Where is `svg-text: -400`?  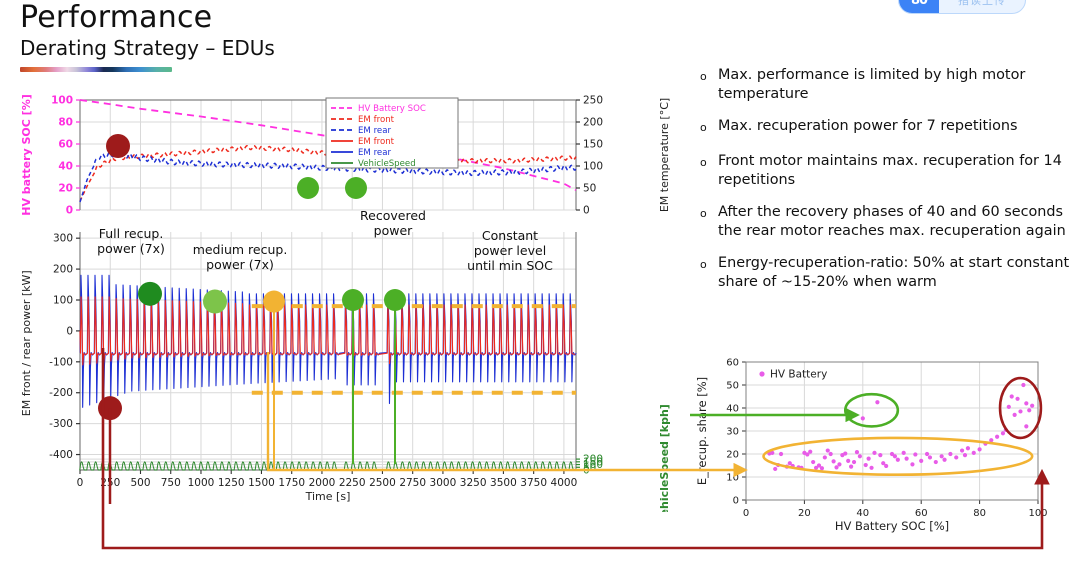 svg-text: -400 is located at coordinates (61, 455).